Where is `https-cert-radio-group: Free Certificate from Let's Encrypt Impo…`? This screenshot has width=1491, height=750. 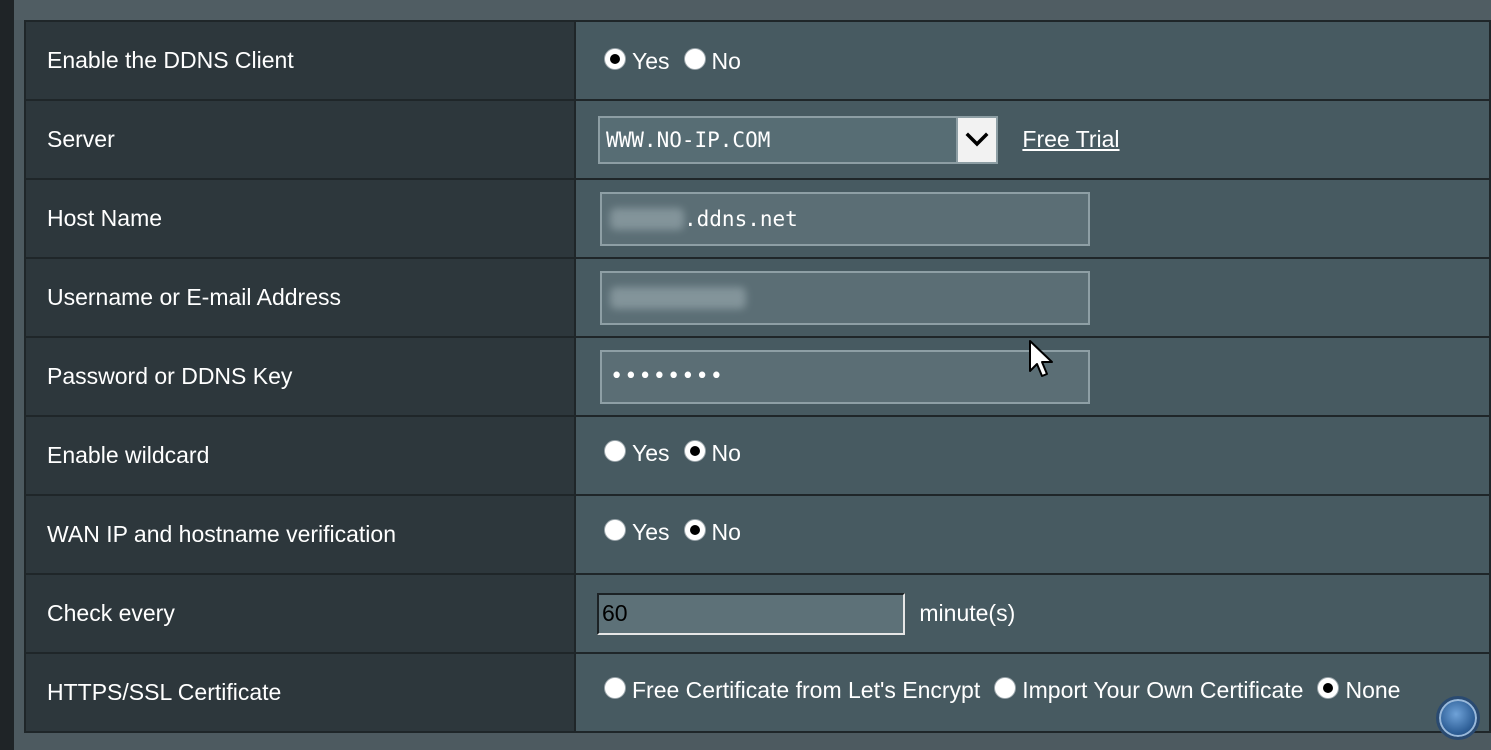 https-cert-radio-group: Free Certificate from Let's Encrypt Impo… is located at coordinates (1009, 690).